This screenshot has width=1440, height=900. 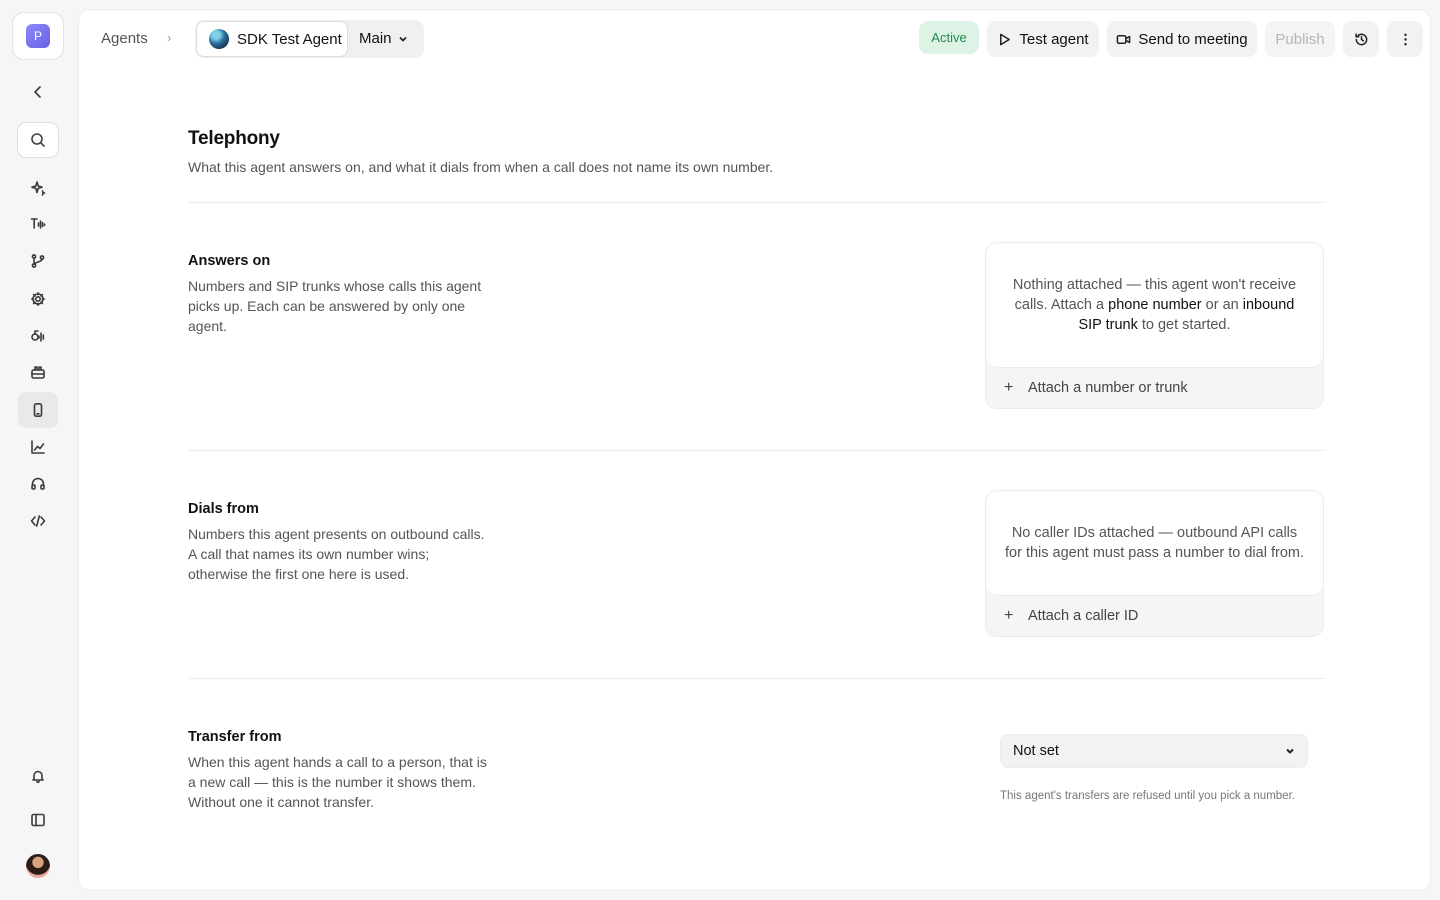 I want to click on nav-support, so click(x=38, y=484).